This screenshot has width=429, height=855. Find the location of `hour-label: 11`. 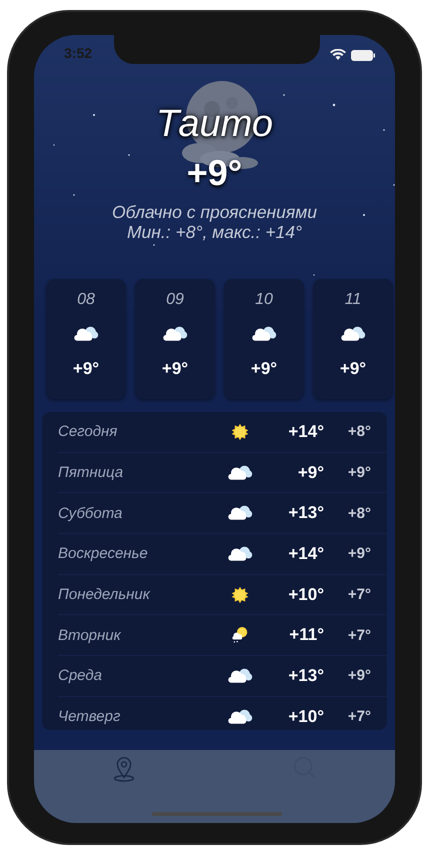

hour-label: 11 is located at coordinates (353, 300).